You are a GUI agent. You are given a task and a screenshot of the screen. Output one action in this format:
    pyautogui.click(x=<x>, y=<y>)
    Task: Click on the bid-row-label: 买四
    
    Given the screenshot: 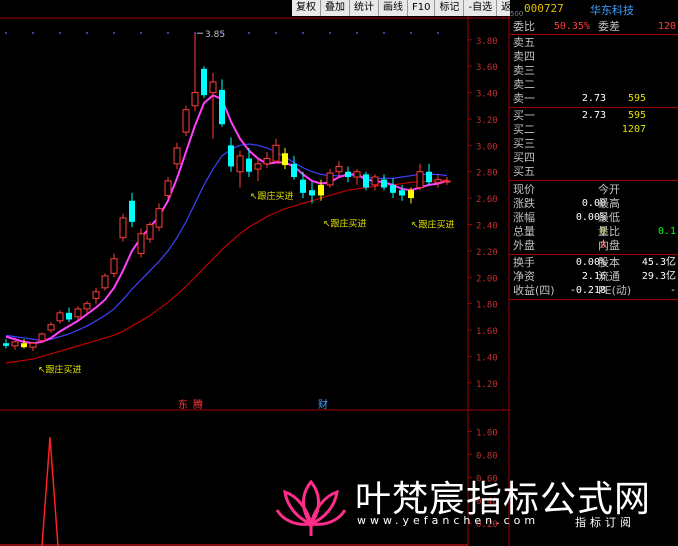 What is the action you would take?
    pyautogui.click(x=524, y=157)
    